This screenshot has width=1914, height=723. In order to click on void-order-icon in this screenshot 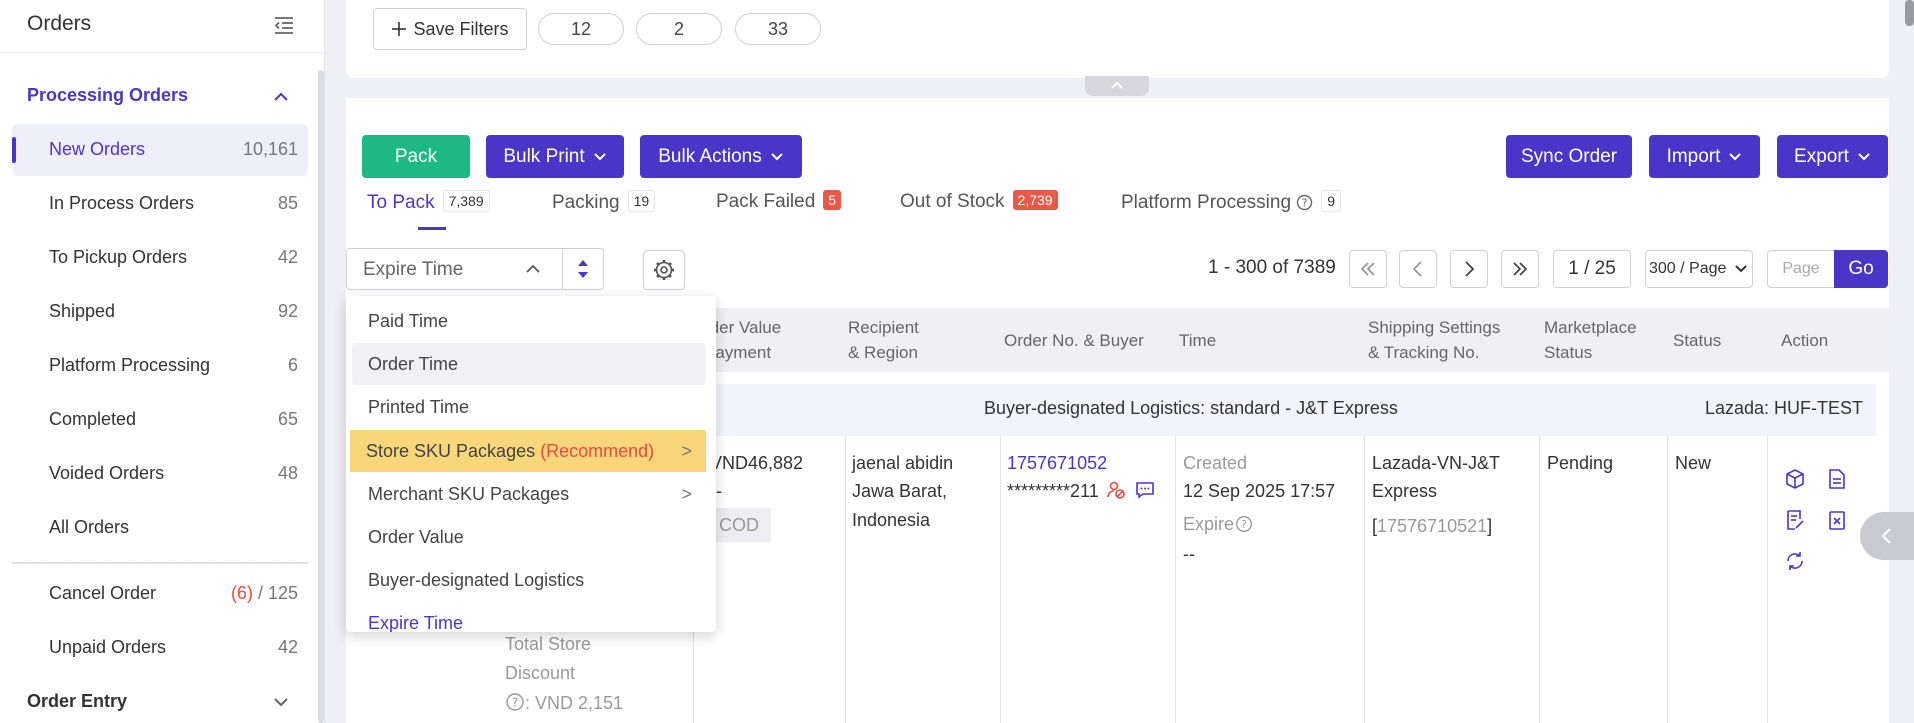, I will do `click(1837, 520)`.